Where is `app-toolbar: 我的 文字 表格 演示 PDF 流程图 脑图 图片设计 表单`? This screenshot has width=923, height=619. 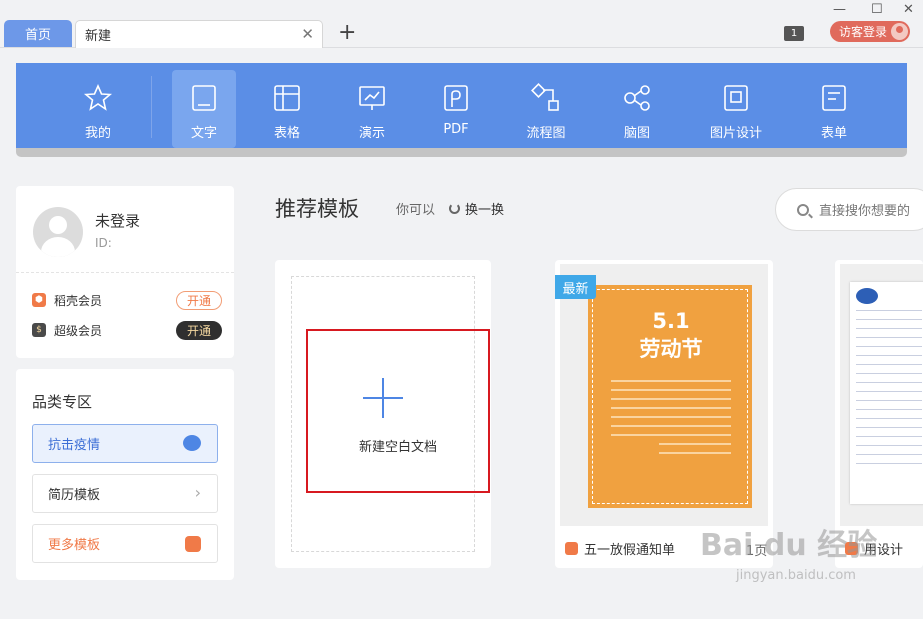 app-toolbar: 我的 文字 表格 演示 PDF 流程图 脑图 图片设计 表单 is located at coordinates (461, 105).